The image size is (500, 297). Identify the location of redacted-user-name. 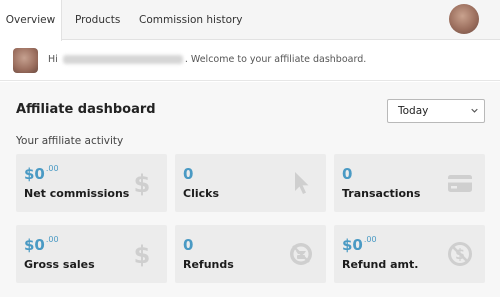
(122, 59).